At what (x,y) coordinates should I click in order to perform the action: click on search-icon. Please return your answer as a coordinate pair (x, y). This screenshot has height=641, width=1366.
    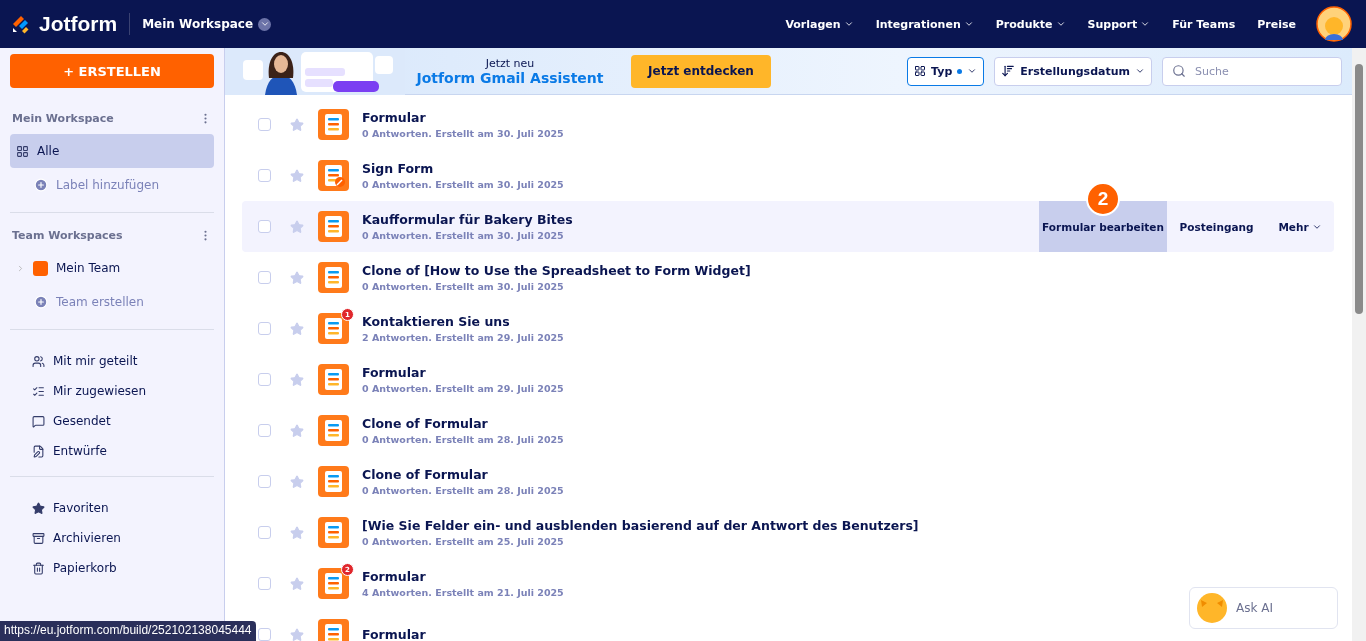
    Looking at the image, I should click on (1179, 70).